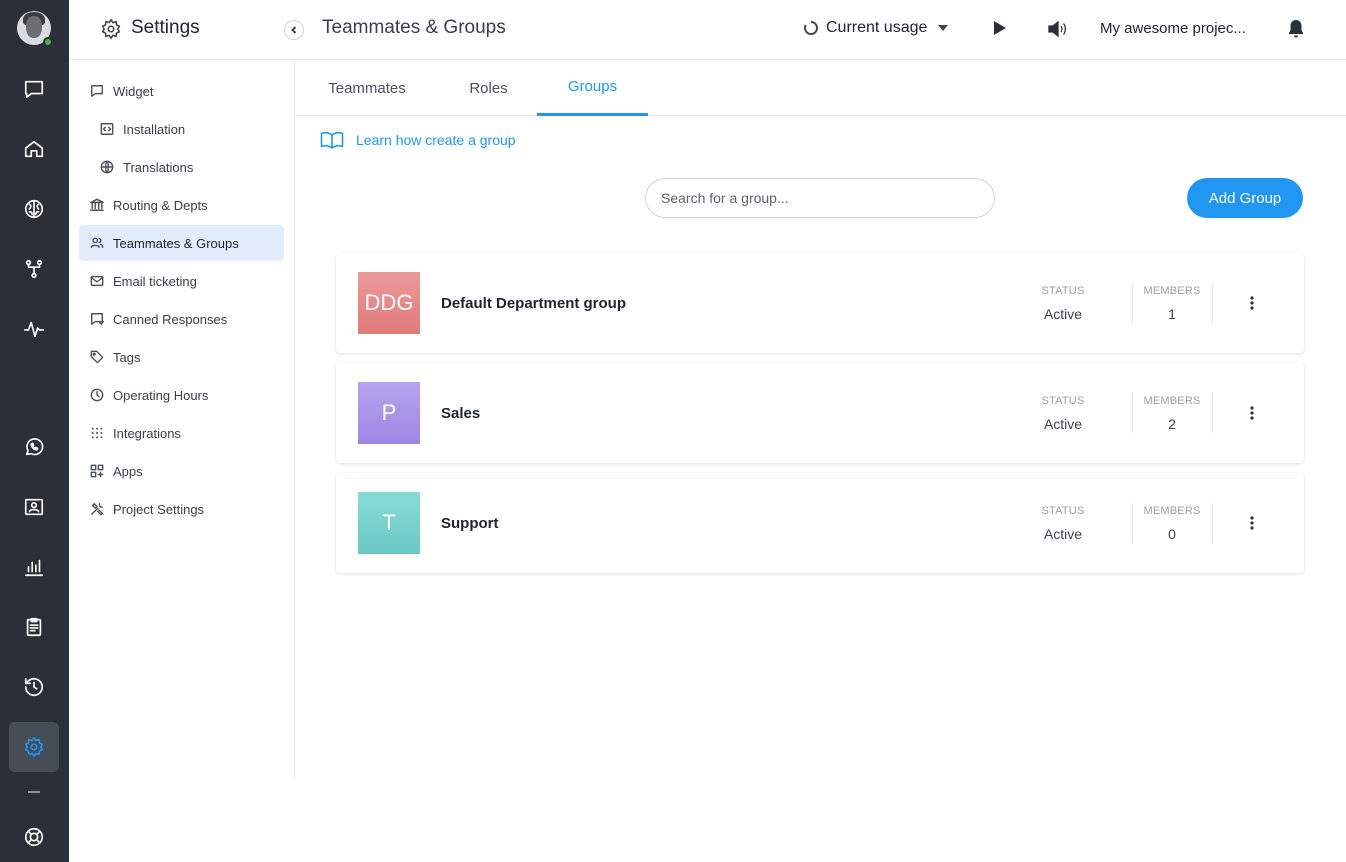  What do you see at coordinates (158, 167) in the screenshot?
I see `sidebar-item-label: Translations` at bounding box center [158, 167].